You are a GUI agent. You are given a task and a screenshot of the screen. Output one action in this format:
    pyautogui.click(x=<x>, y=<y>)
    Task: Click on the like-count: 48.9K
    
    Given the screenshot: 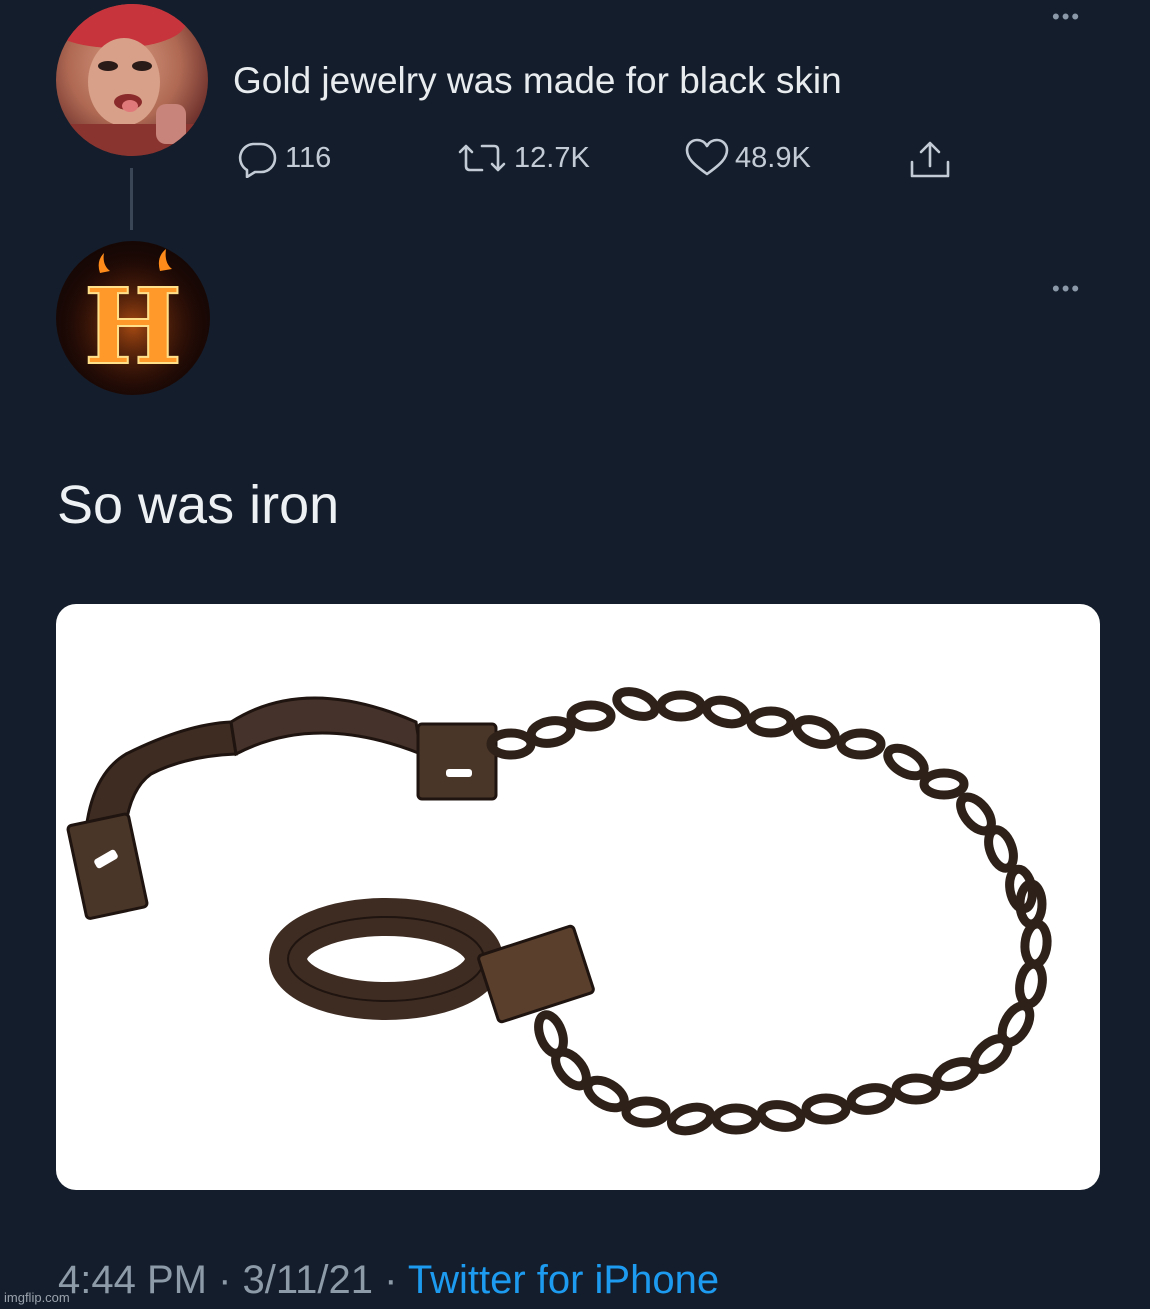 What is the action you would take?
    pyautogui.click(x=773, y=157)
    